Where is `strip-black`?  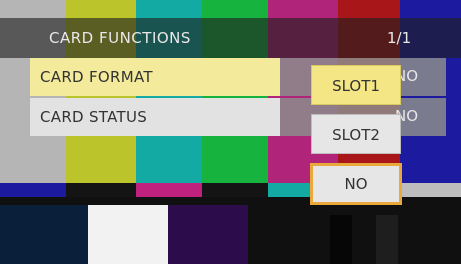
strip-black is located at coordinates (101, 190).